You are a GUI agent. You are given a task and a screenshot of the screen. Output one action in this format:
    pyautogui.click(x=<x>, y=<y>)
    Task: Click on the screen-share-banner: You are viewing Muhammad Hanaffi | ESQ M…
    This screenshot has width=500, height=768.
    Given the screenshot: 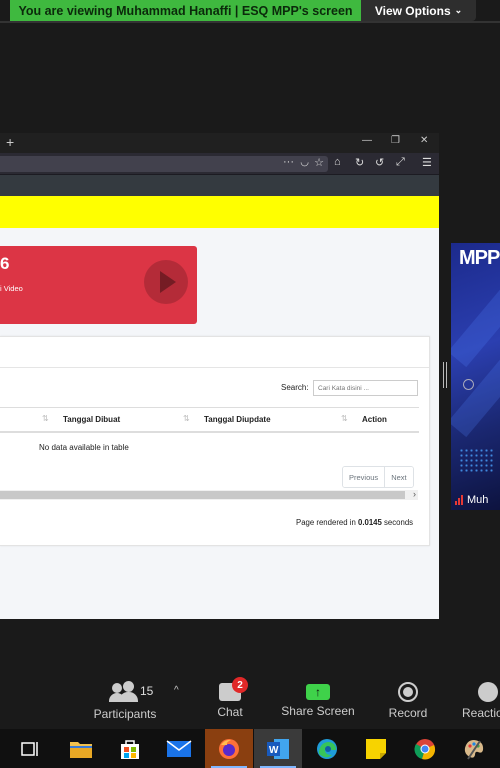 What is the action you would take?
    pyautogui.click(x=185, y=10)
    